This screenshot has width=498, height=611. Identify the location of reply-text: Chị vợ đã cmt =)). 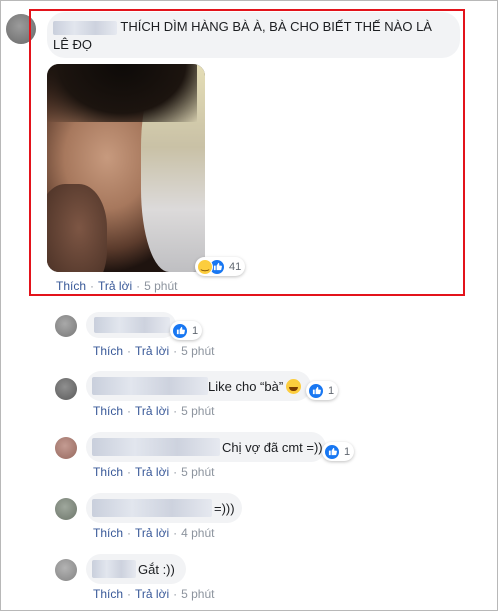
(272, 447).